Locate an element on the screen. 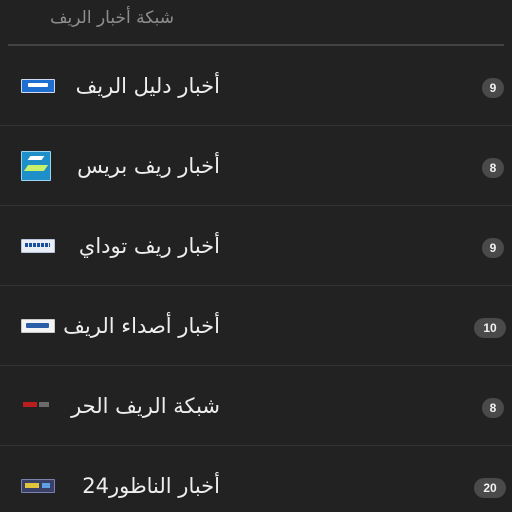  feed-title: أخبار الناظور24 is located at coordinates (151, 486).